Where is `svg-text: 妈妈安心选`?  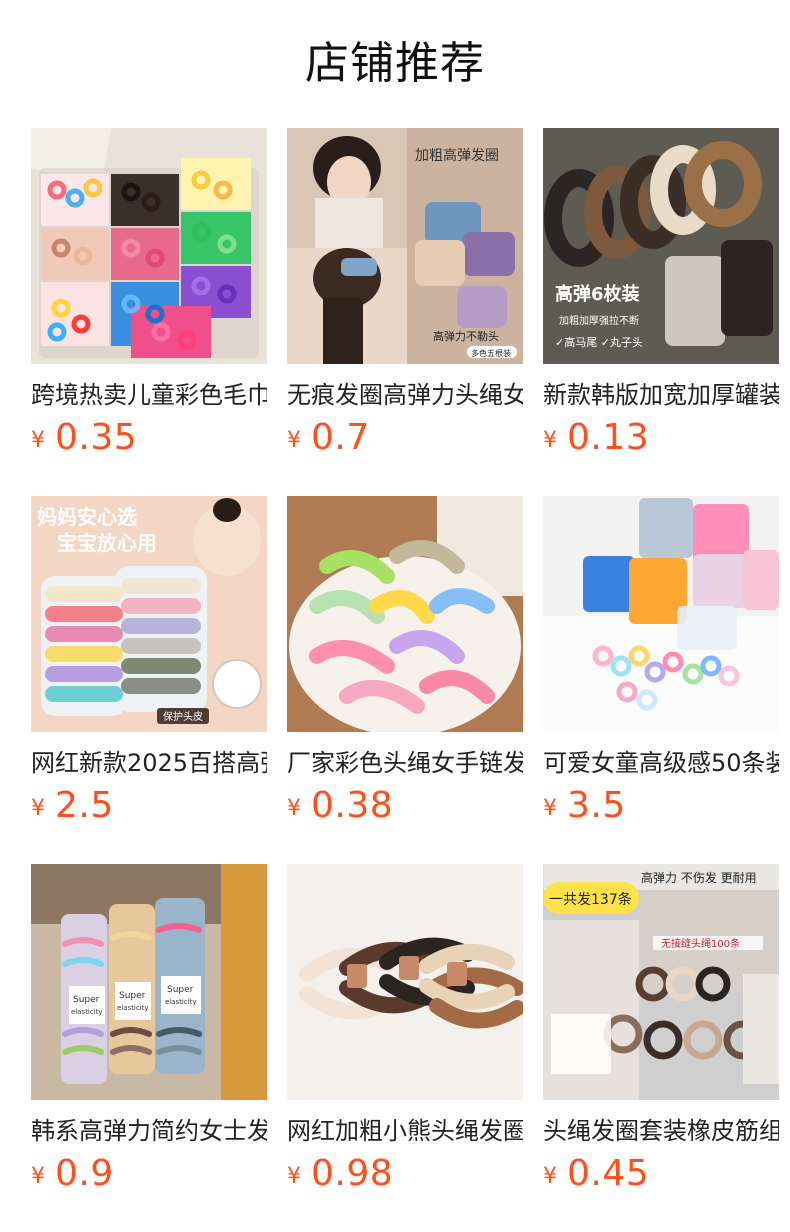
svg-text: 妈妈安心选 is located at coordinates (87, 517).